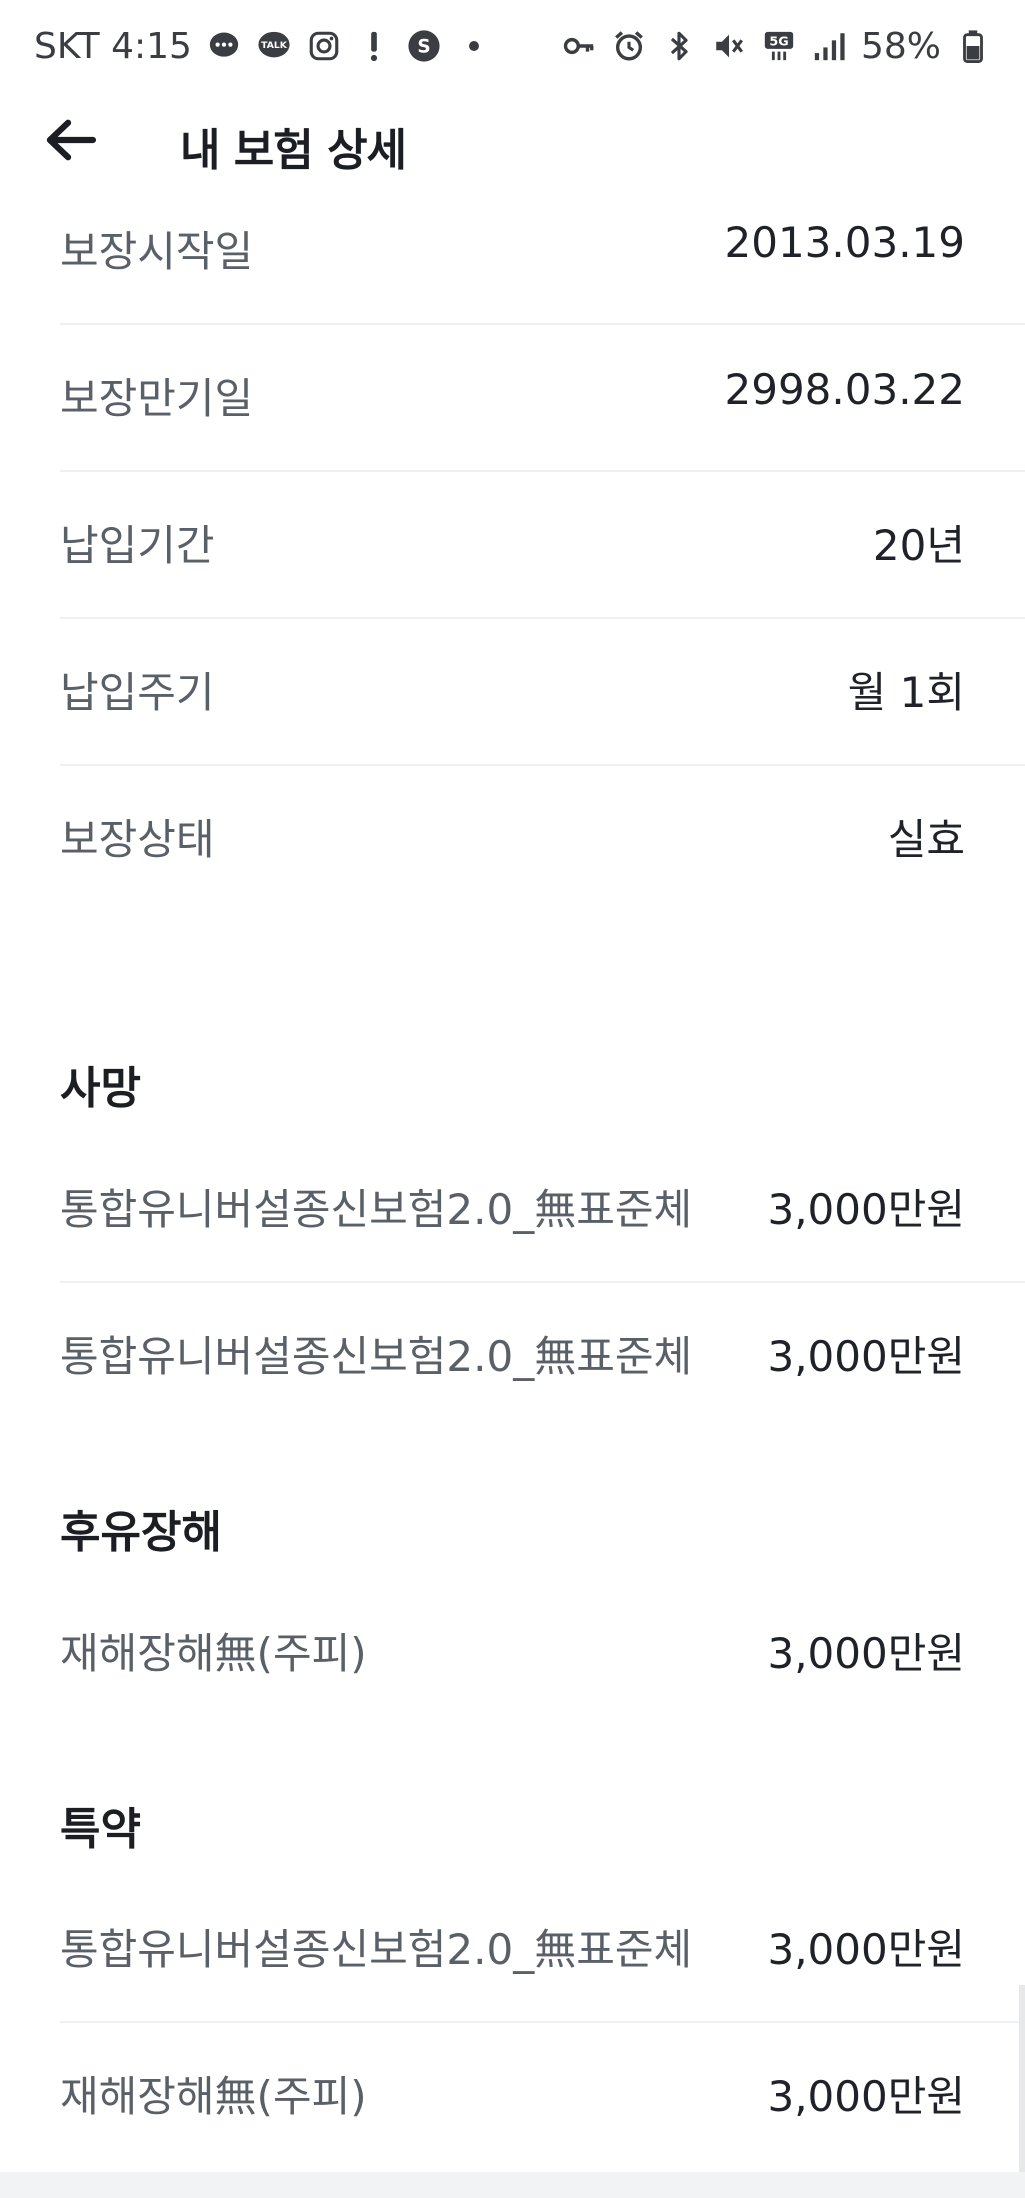  I want to click on battery-percent: 58%, so click(900, 46).